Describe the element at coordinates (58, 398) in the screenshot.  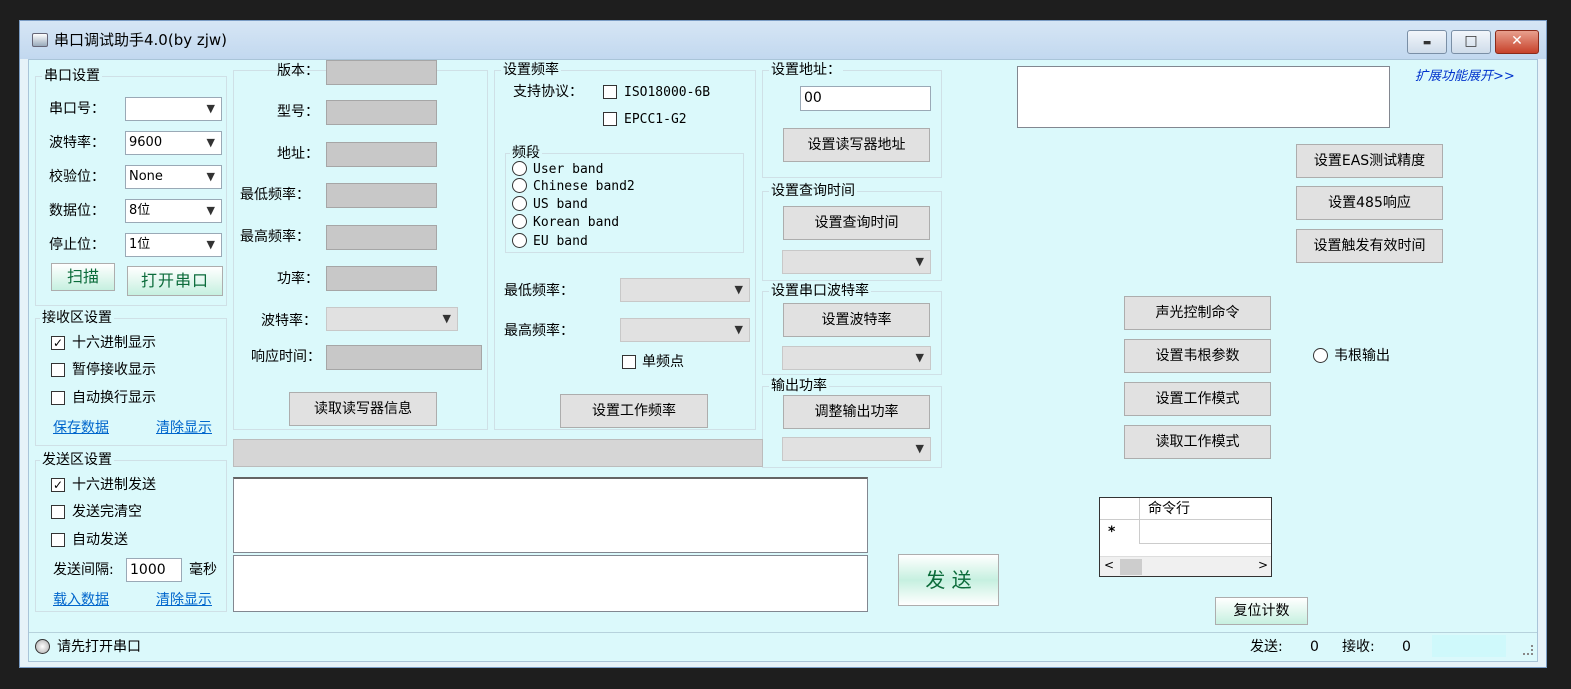
I see `auto-wrap-checkbox` at that location.